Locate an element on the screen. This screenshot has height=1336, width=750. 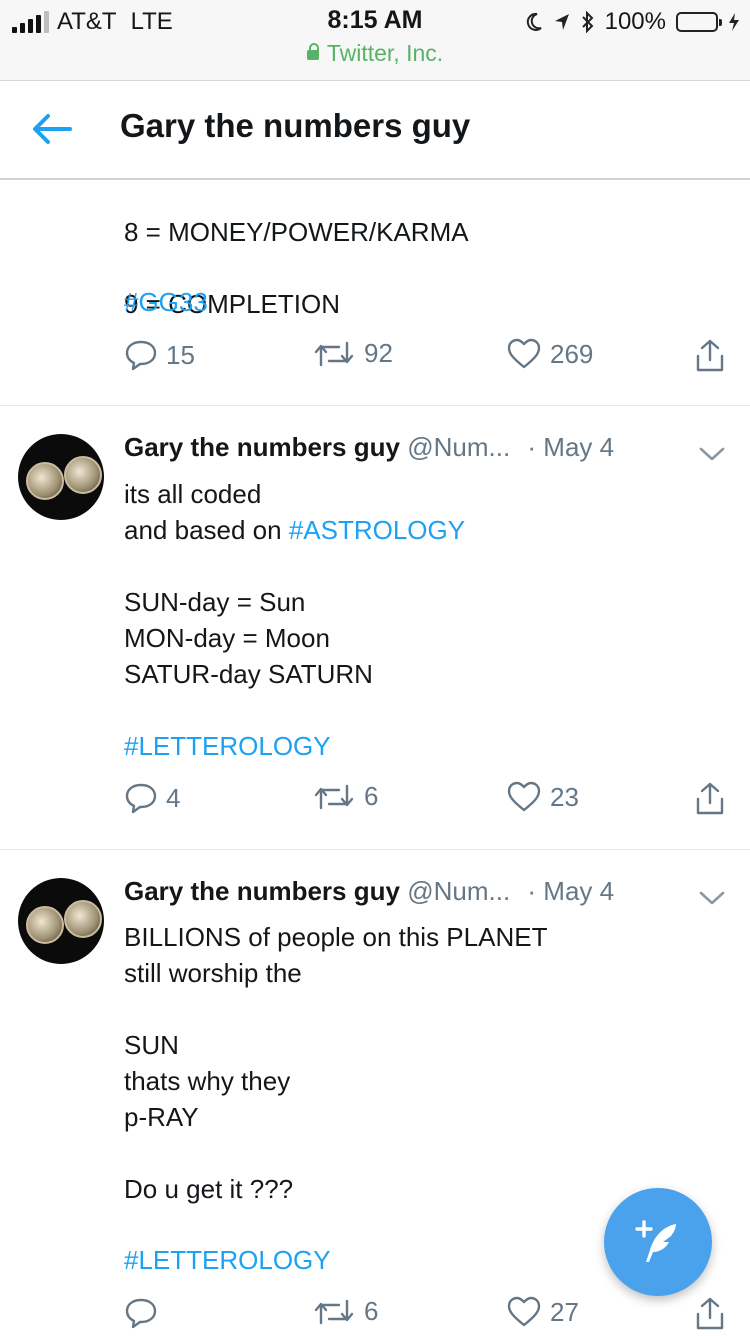
charging-bolt-icon is located at coordinates (734, 22).